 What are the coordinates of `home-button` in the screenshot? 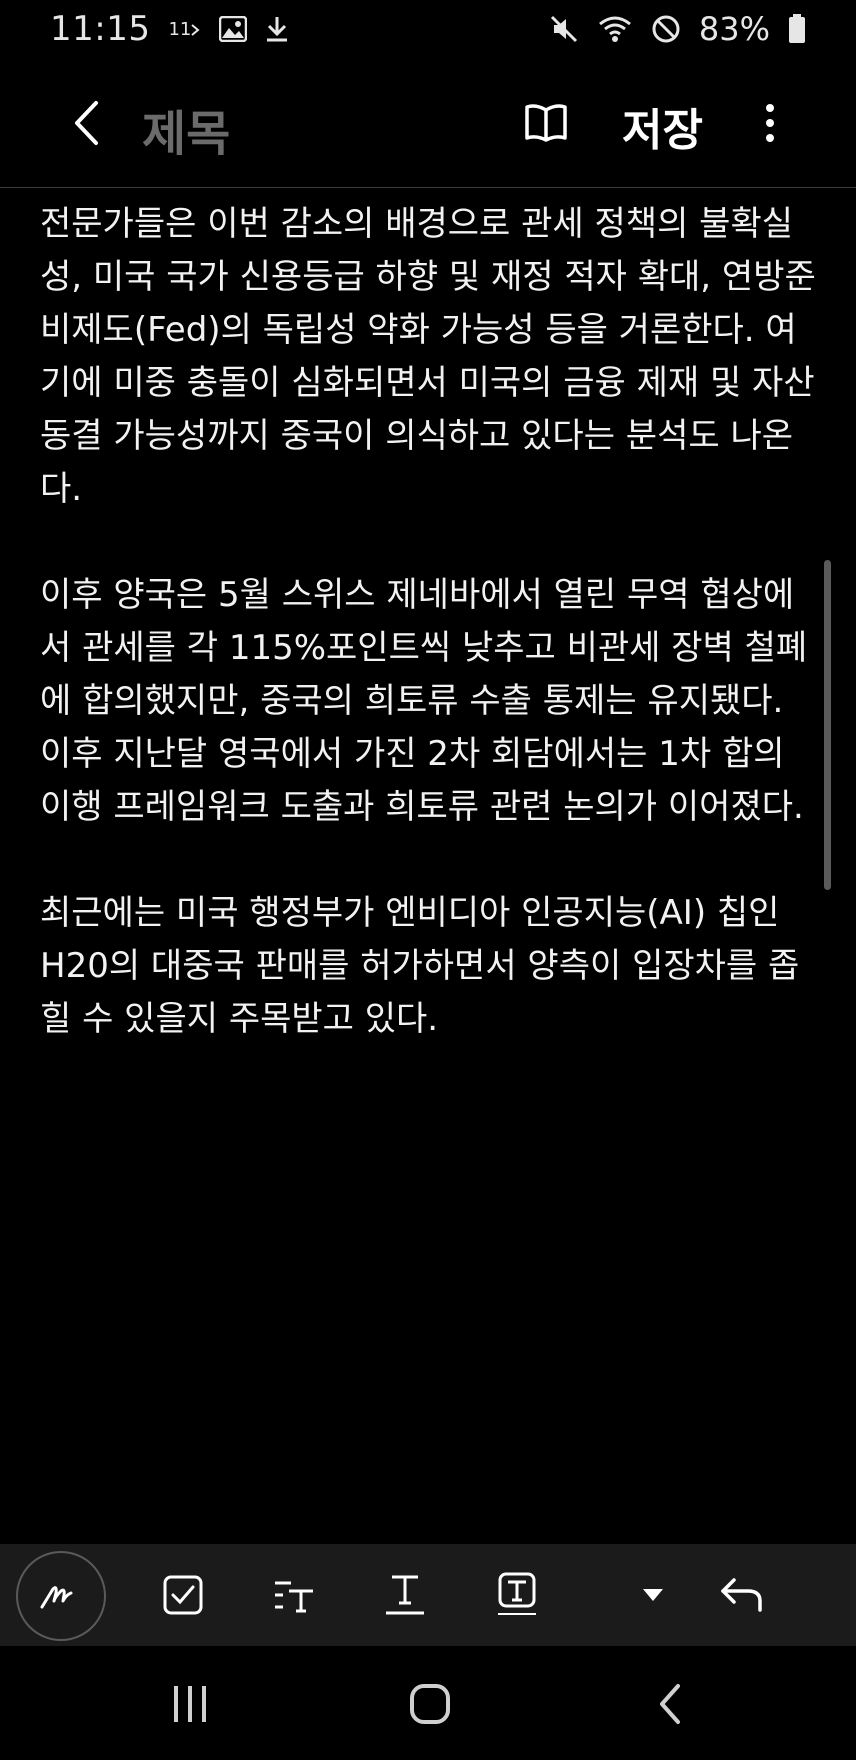 It's located at (430, 1704).